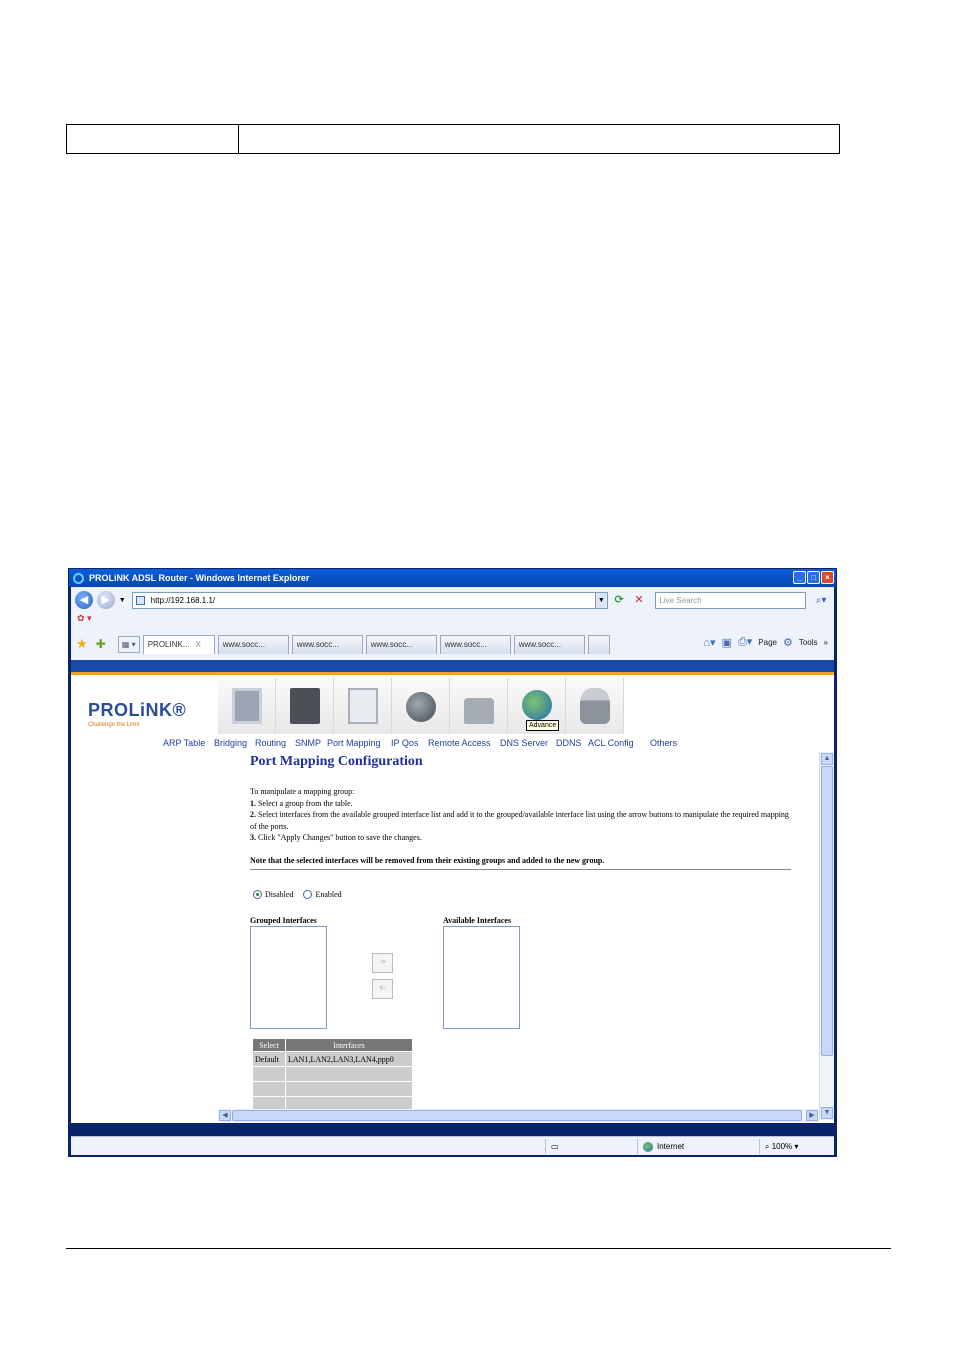 Image resolution: width=954 pixels, height=1351 pixels. What do you see at coordinates (745, 642) in the screenshot?
I see `print-icon: ⎙▾` at bounding box center [745, 642].